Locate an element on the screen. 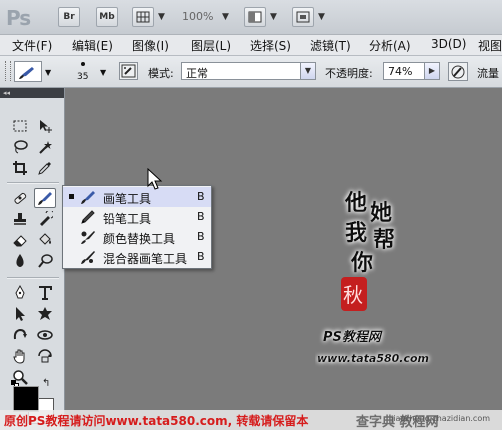 This screenshot has width=502, height=430. menu-analysis: 分析(A) is located at coordinates (390, 45).